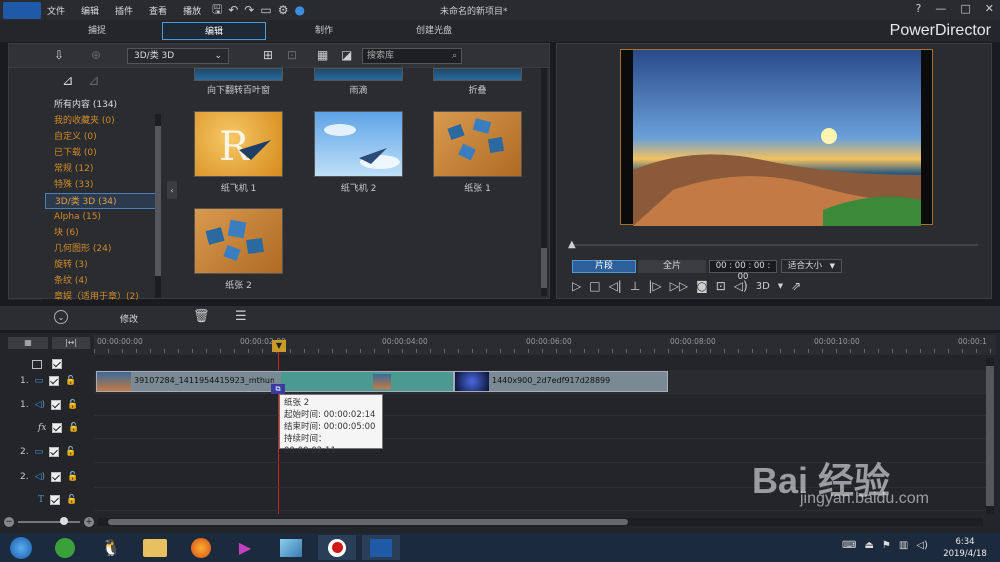 This screenshot has width=1000, height=562. Describe the element at coordinates (96, 55) in the screenshot. I see `web-icon: ⊕` at that location.